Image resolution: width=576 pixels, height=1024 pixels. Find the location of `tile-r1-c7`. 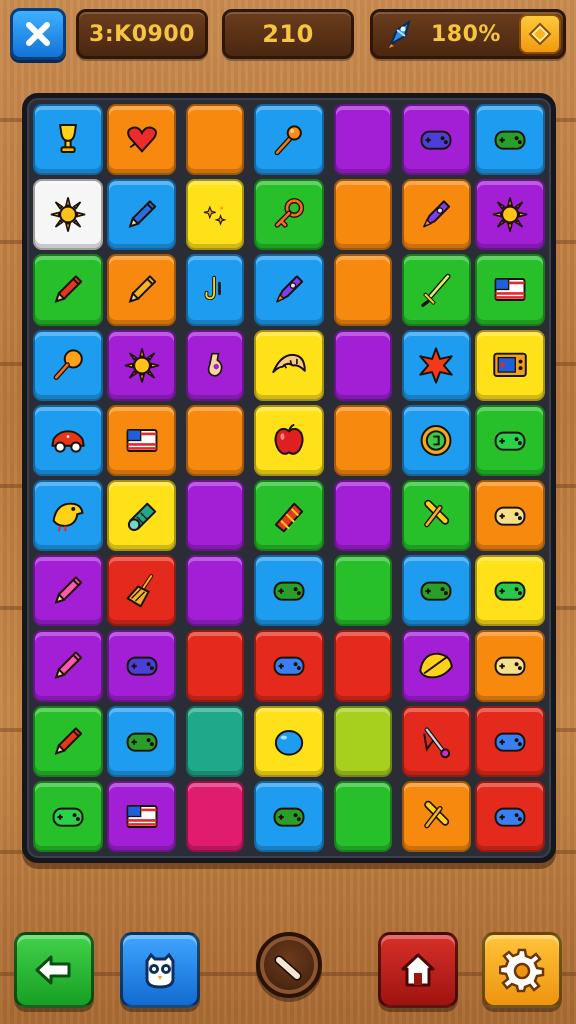

tile-r1-c7 is located at coordinates (510, 140).